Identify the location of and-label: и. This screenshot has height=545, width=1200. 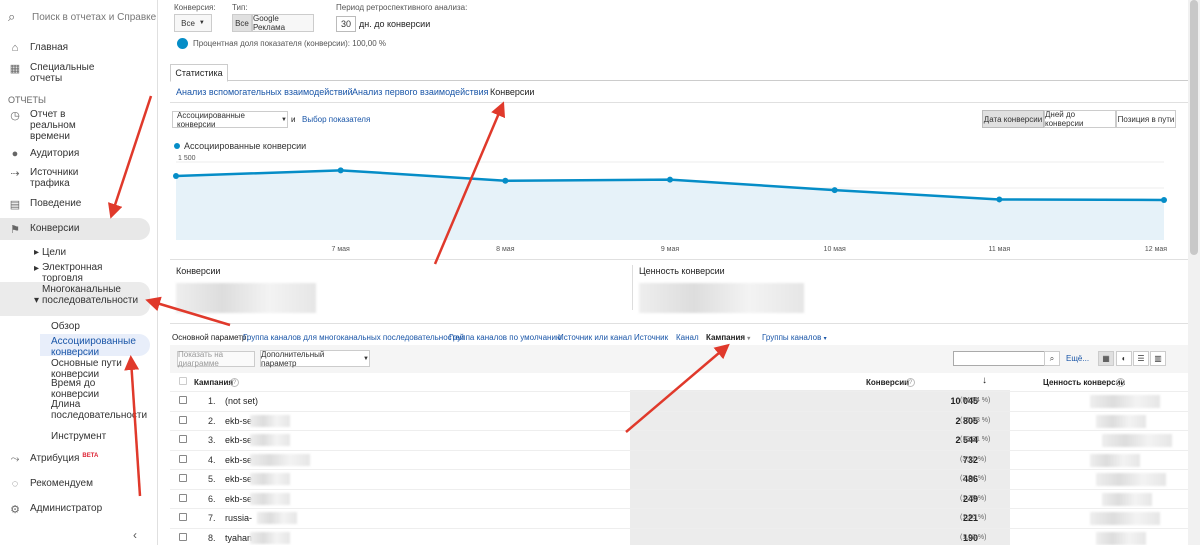
(293, 119).